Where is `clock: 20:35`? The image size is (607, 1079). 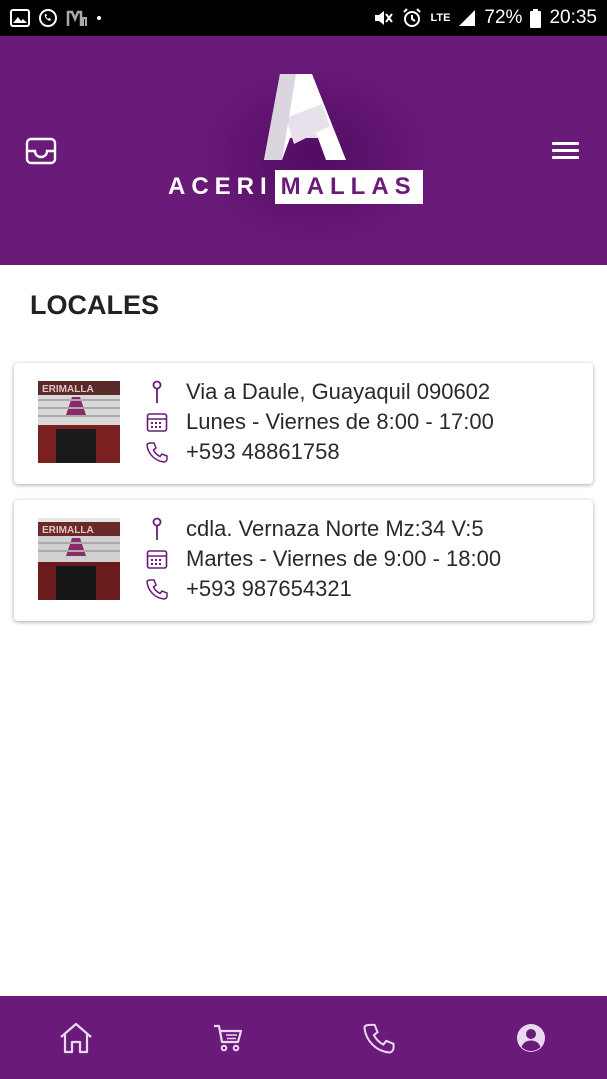
clock: 20:35 is located at coordinates (573, 17).